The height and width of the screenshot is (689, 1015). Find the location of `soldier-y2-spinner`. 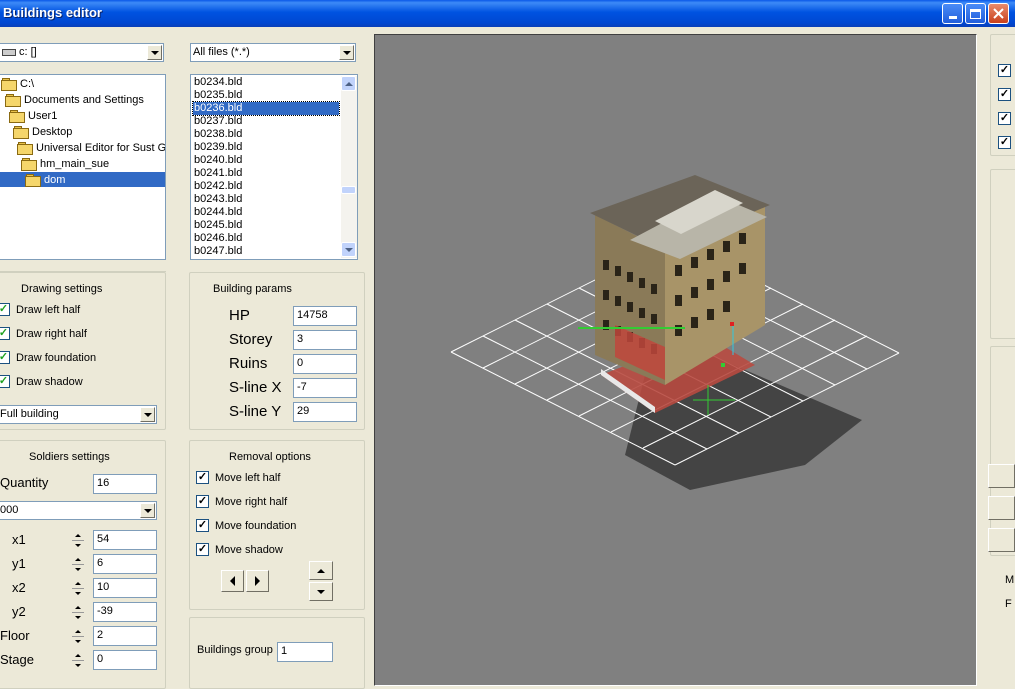

soldier-y2-spinner is located at coordinates (78, 612).